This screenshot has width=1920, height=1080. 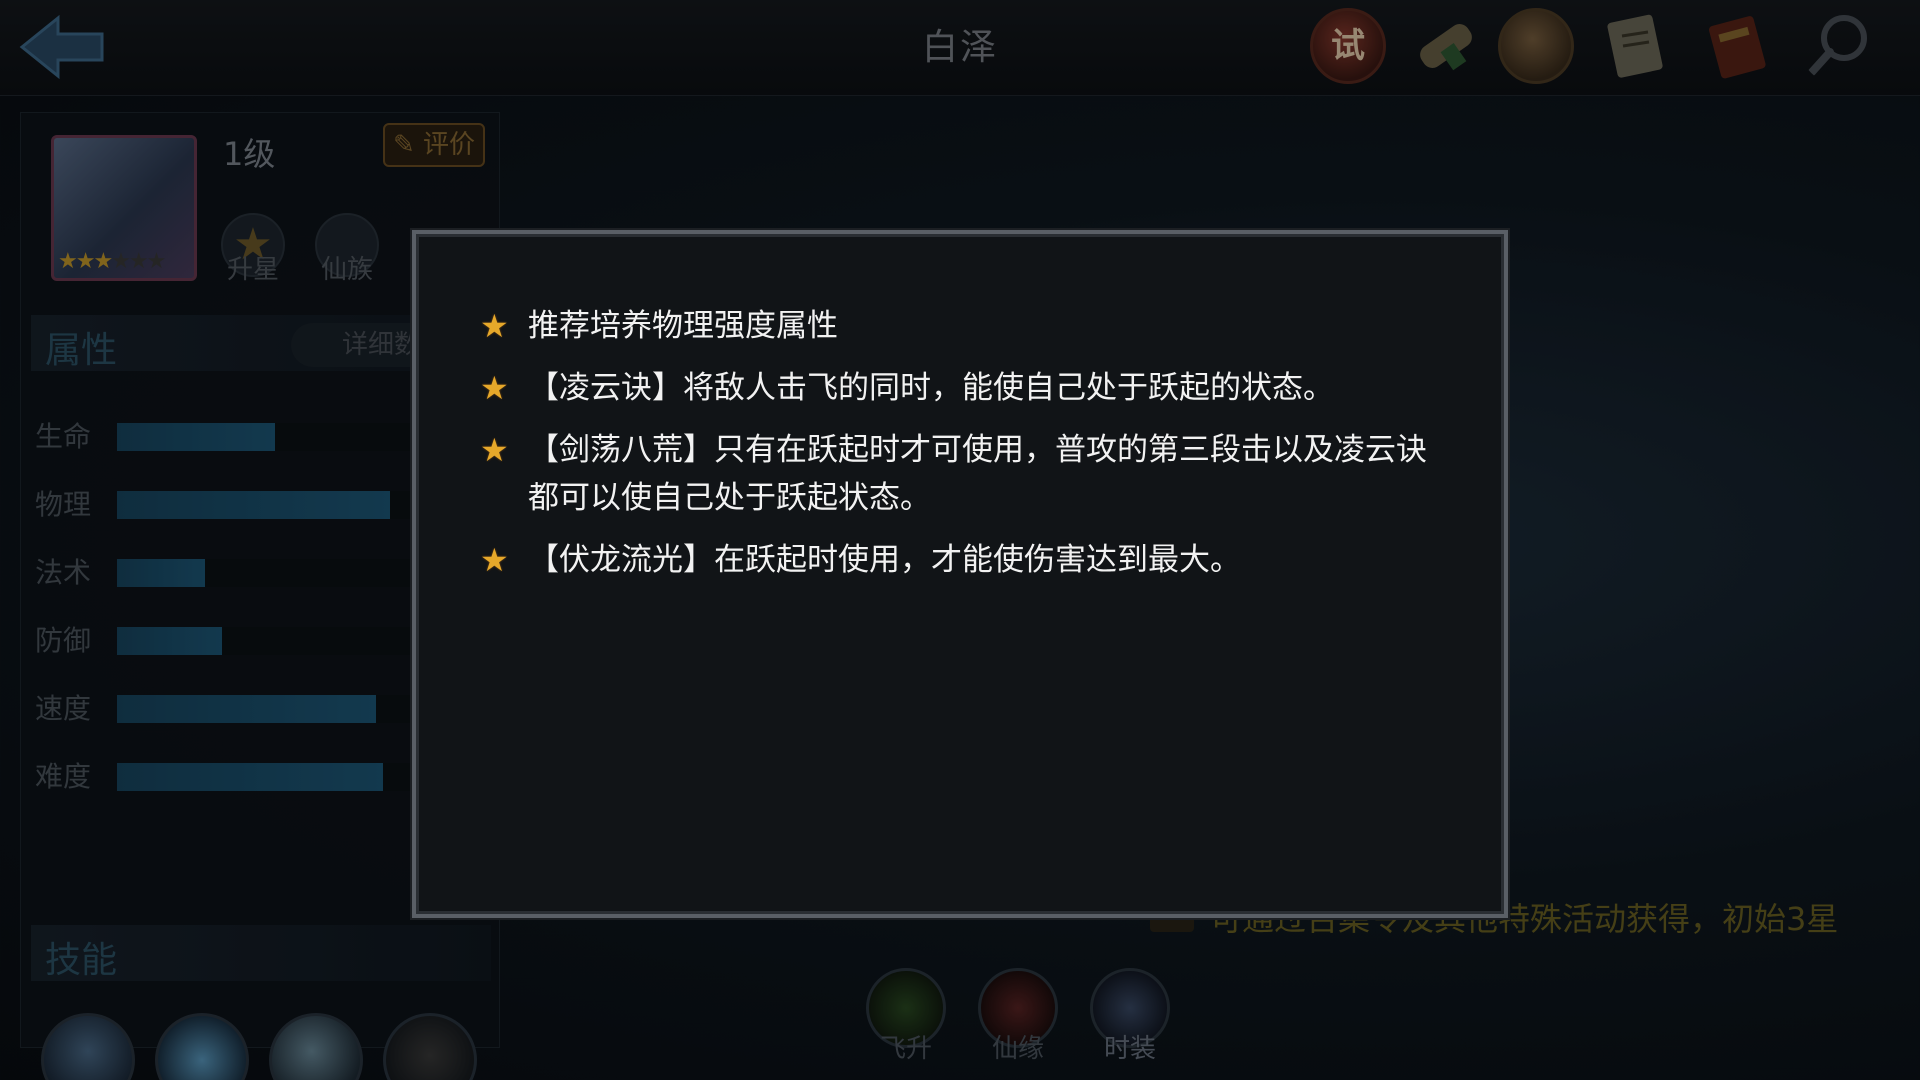 I want to click on list-item: ★ 推荐培养物理强度属性, so click(x=659, y=326).